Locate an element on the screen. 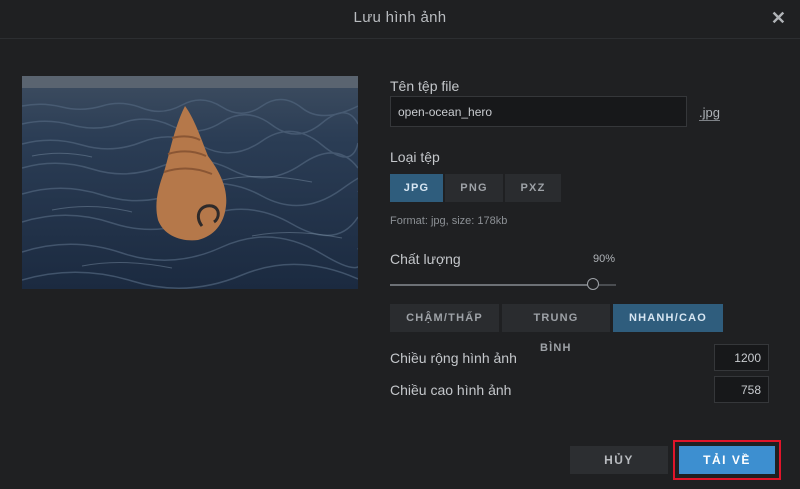 This screenshot has height=489, width=800. quality-slider is located at coordinates (503, 284).